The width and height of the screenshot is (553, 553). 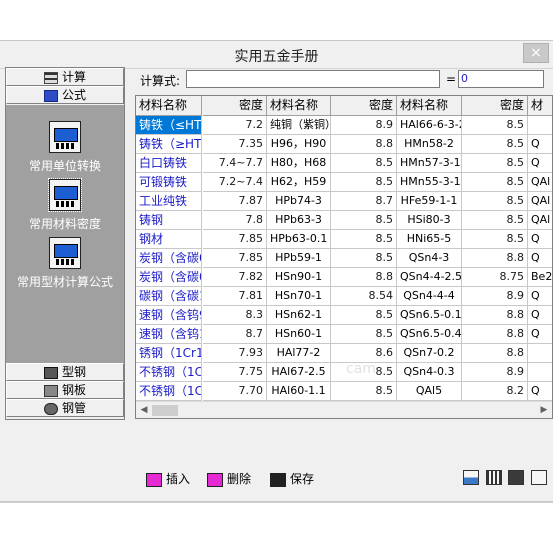 I want to click on table-cell: 速钢（含钨18, so click(x=169, y=334).